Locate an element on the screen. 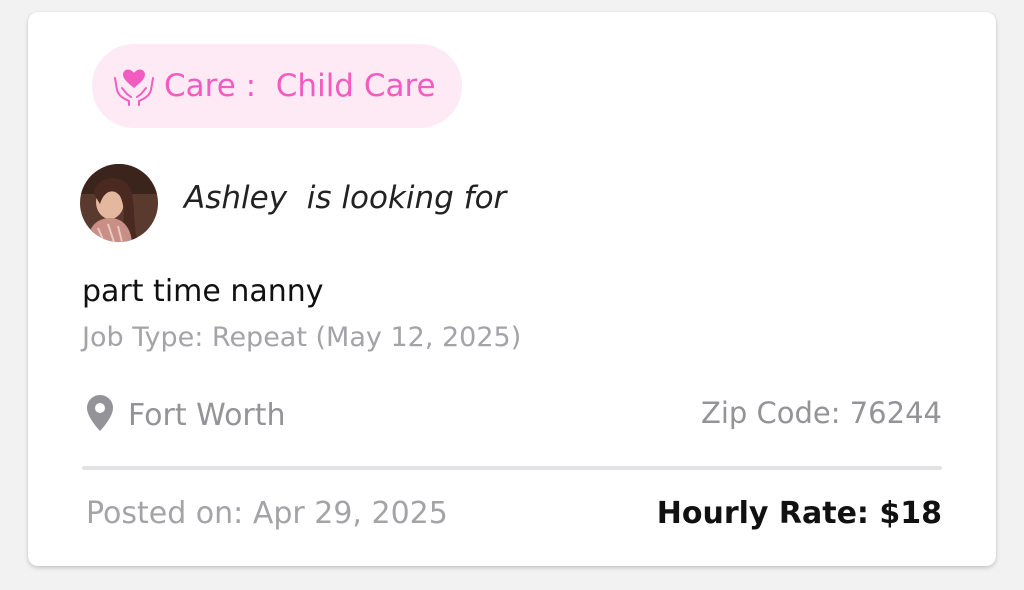  job-title: part time nanny is located at coordinates (203, 291).